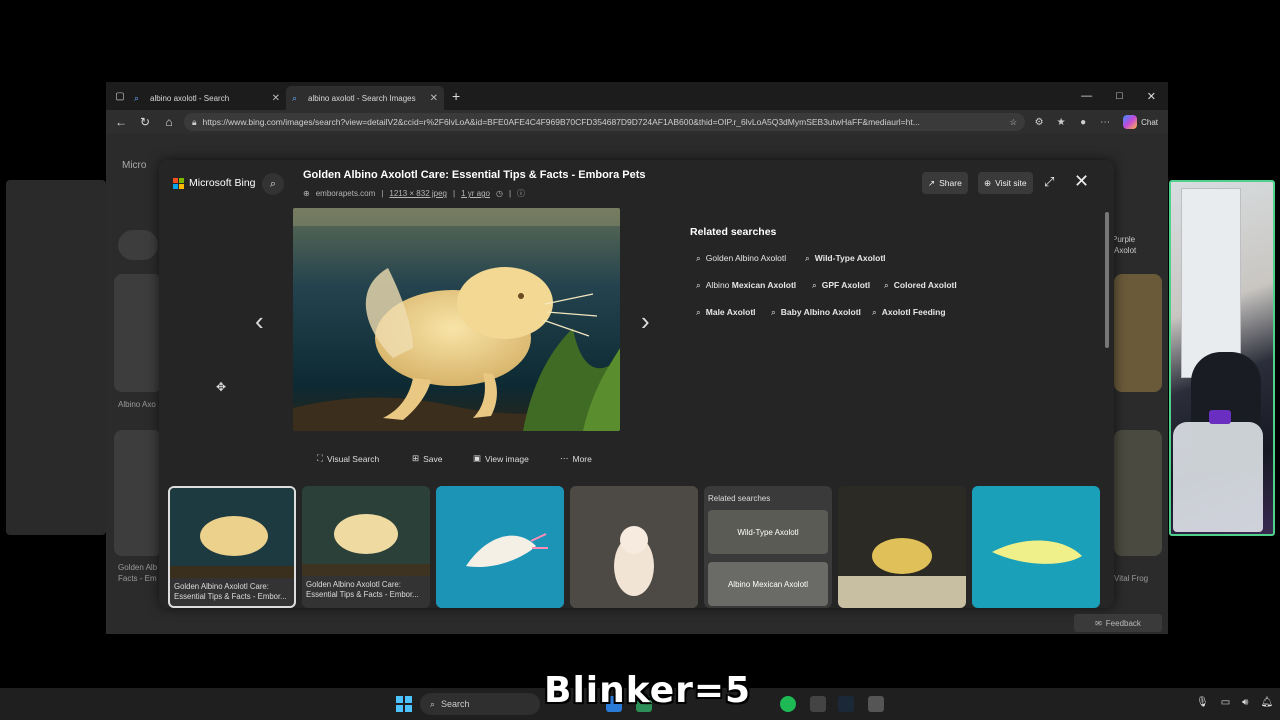 Image resolution: width=1280 pixels, height=720 pixels. Describe the element at coordinates (1119, 96) in the screenshot. I see `maximize-button: □` at that location.